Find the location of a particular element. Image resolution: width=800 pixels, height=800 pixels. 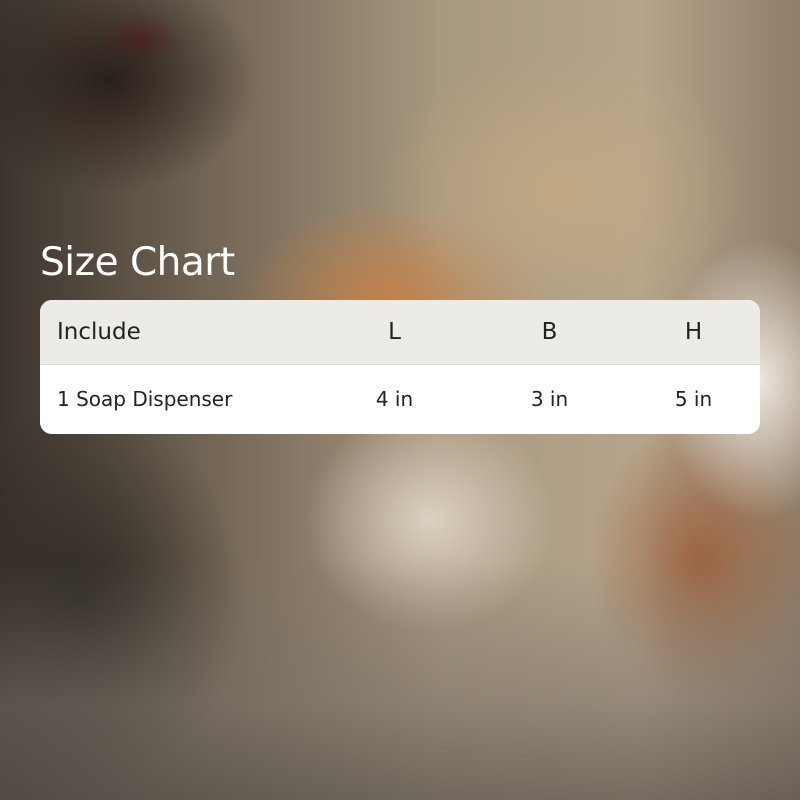

page-title: Size Chart is located at coordinates (137, 262).